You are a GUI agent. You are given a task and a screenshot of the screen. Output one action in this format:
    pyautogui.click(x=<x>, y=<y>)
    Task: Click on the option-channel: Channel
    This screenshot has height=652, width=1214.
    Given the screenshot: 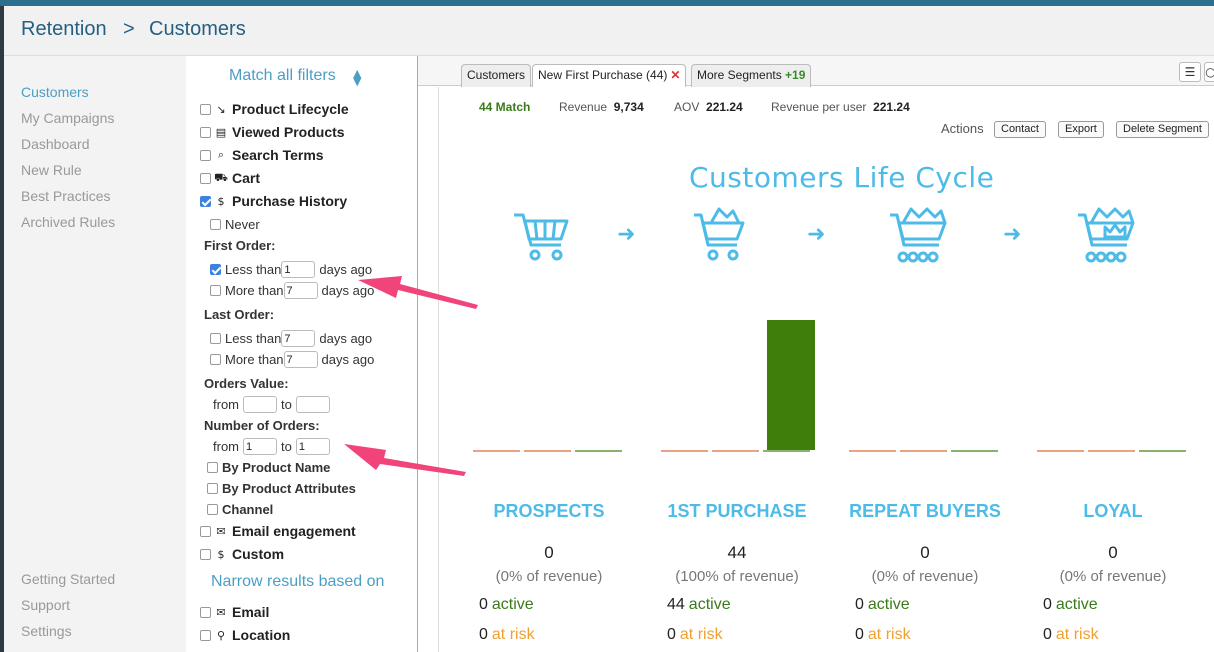 What is the action you would take?
    pyautogui.click(x=240, y=509)
    